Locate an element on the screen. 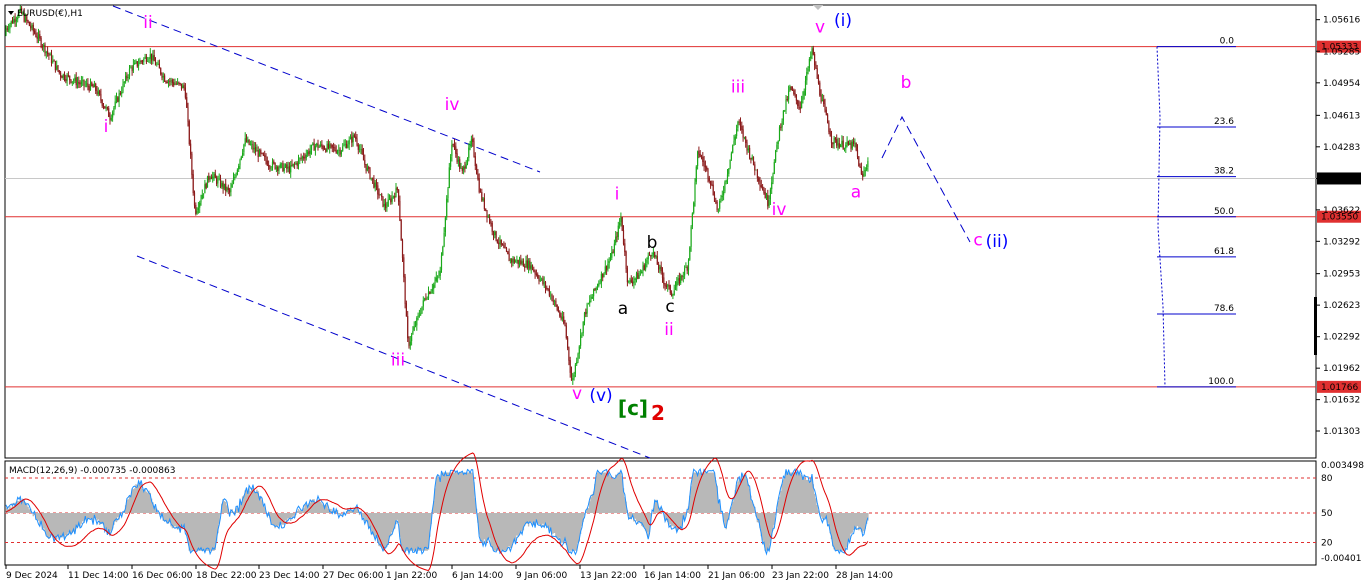 Image resolution: width=1366 pixels, height=588 pixels. price-tick-label: 1.01962 is located at coordinates (1341, 369).